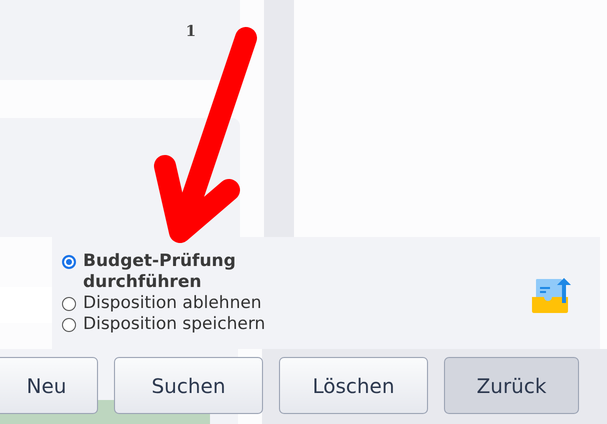 The height and width of the screenshot is (424, 607). What do you see at coordinates (175, 324) in the screenshot?
I see `radio-option: Disposition speichern` at bounding box center [175, 324].